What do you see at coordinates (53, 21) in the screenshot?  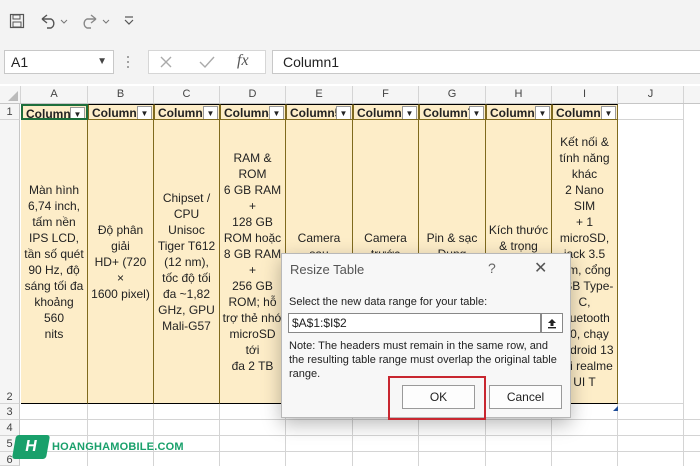 I see `undo-icon` at bounding box center [53, 21].